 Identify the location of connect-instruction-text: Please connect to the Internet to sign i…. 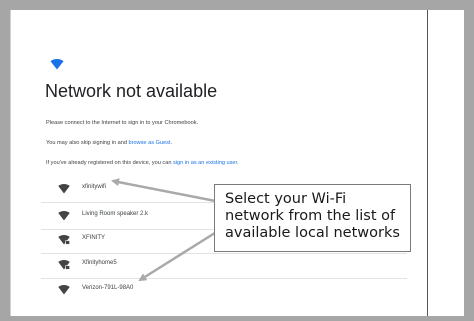
(122, 123).